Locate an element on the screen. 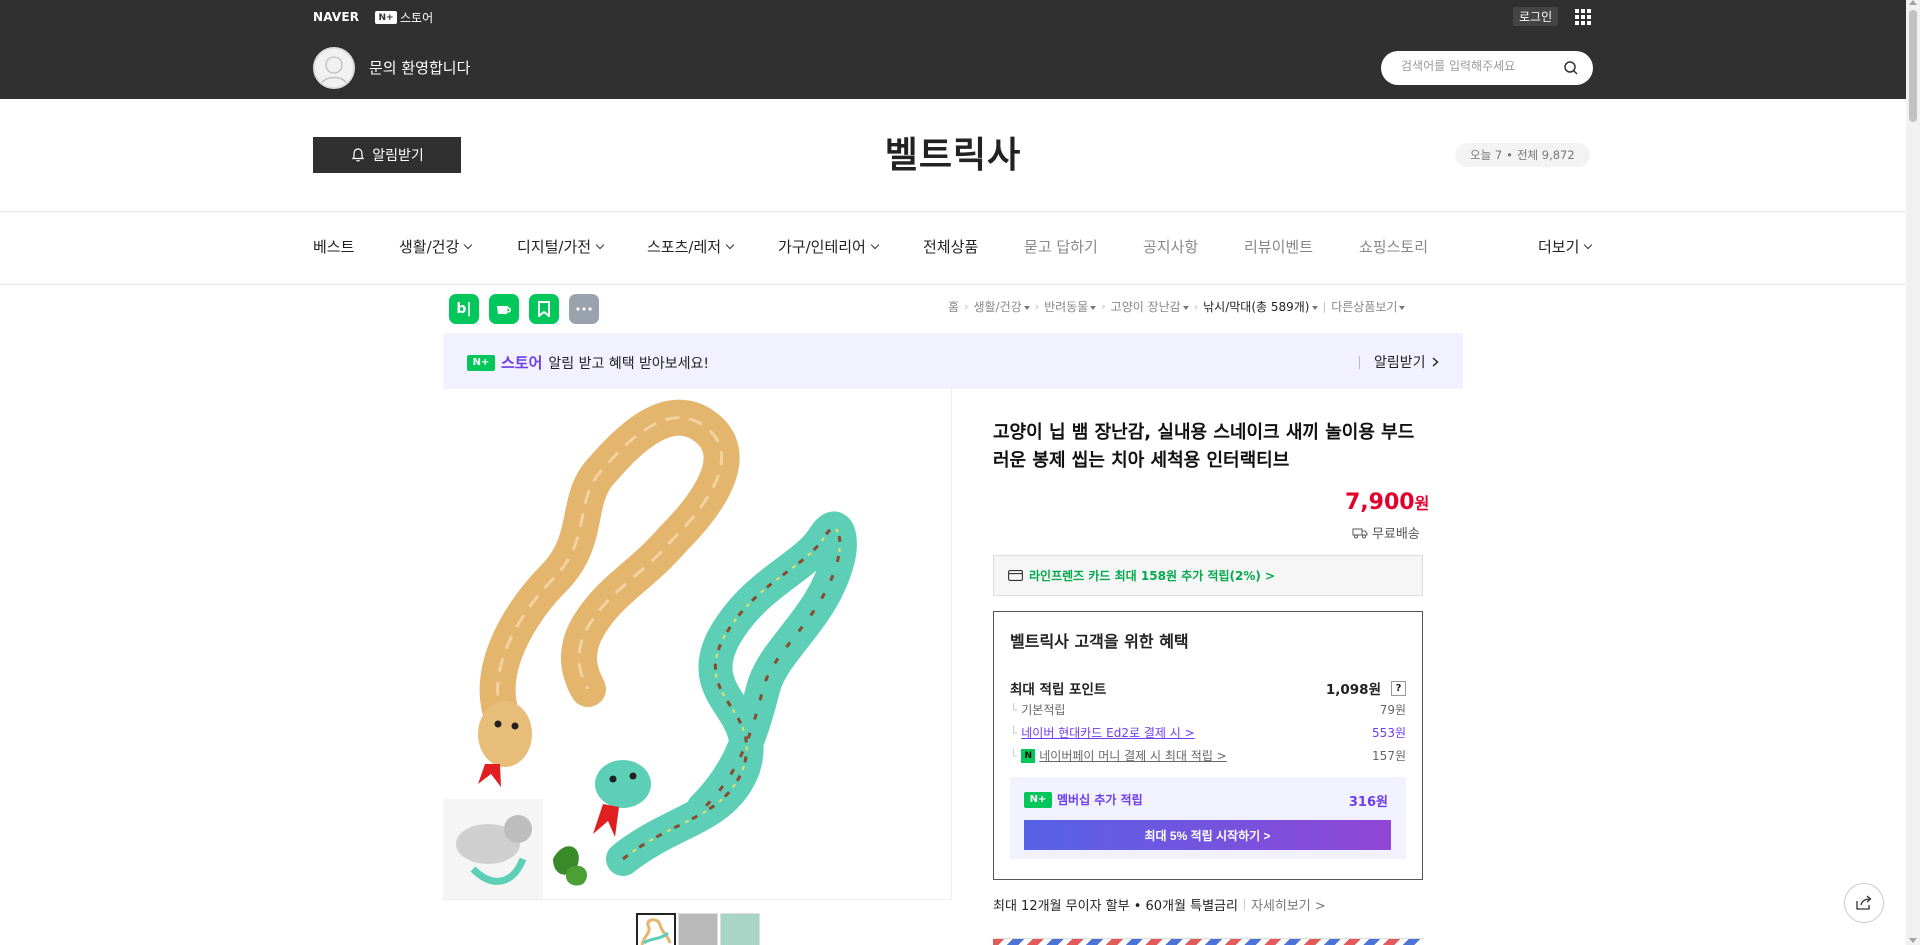  npay-money-row: └ N 네이버페이 머니 결제 시 최대 적립 > 157원 is located at coordinates (1208, 755).